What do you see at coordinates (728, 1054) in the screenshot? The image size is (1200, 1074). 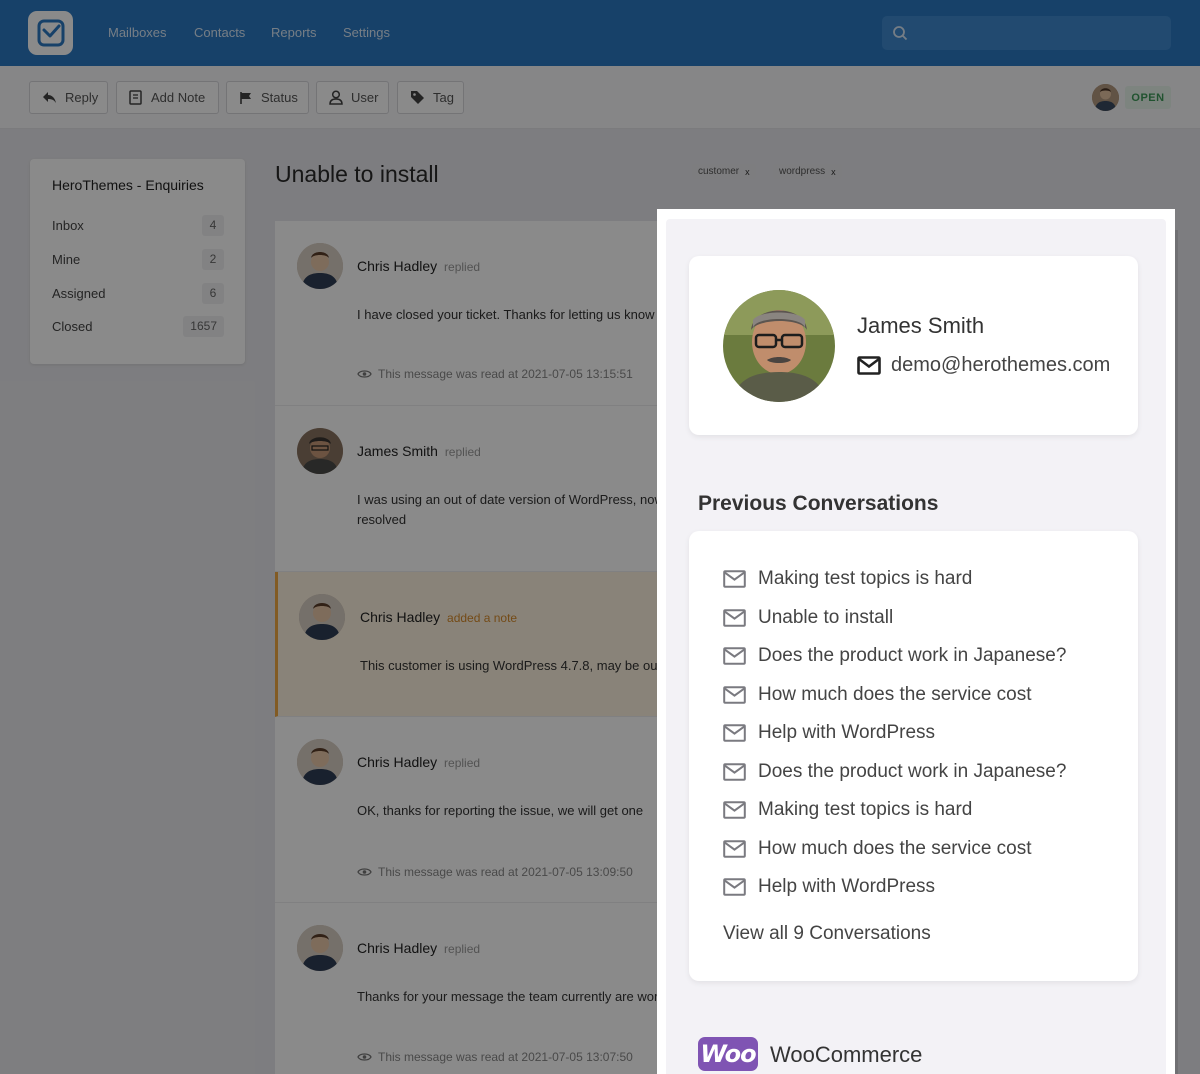 I see `woocommerce-logo: Woo` at bounding box center [728, 1054].